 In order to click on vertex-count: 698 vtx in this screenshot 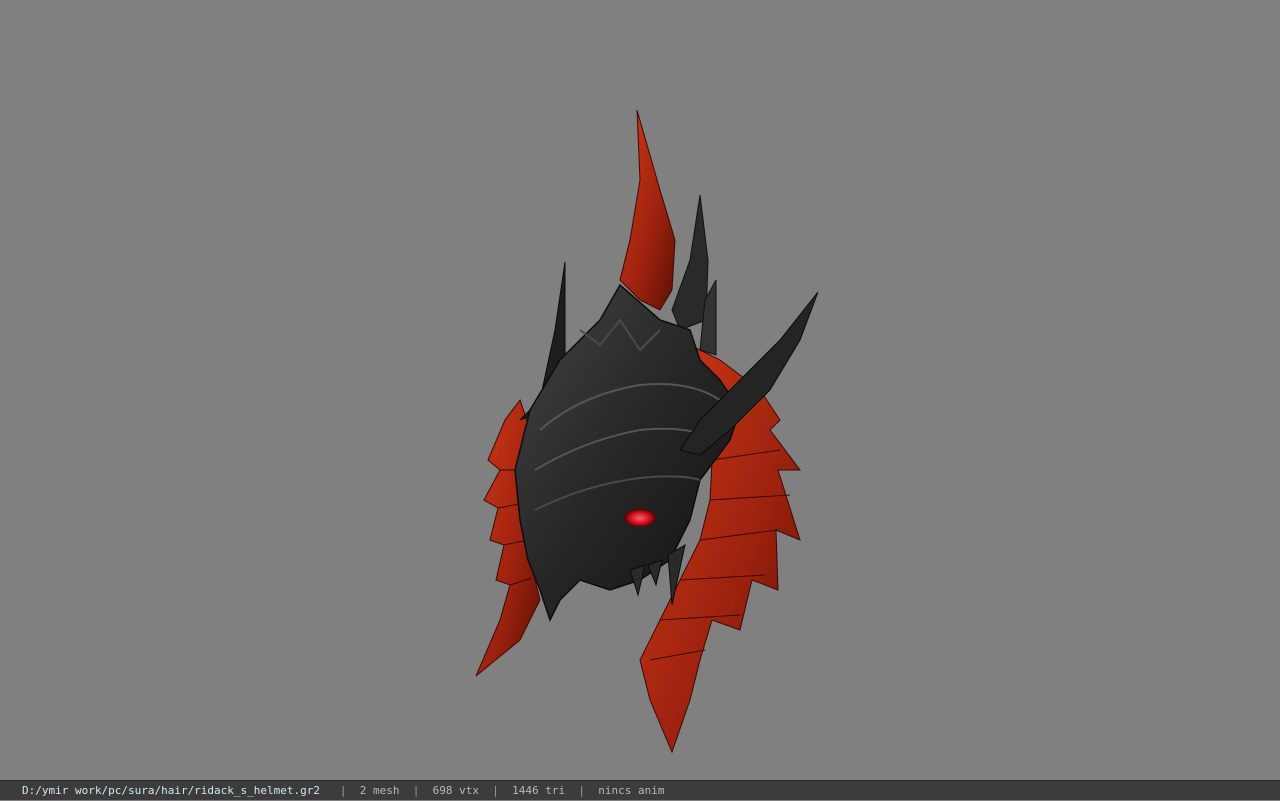, I will do `click(455, 790)`.